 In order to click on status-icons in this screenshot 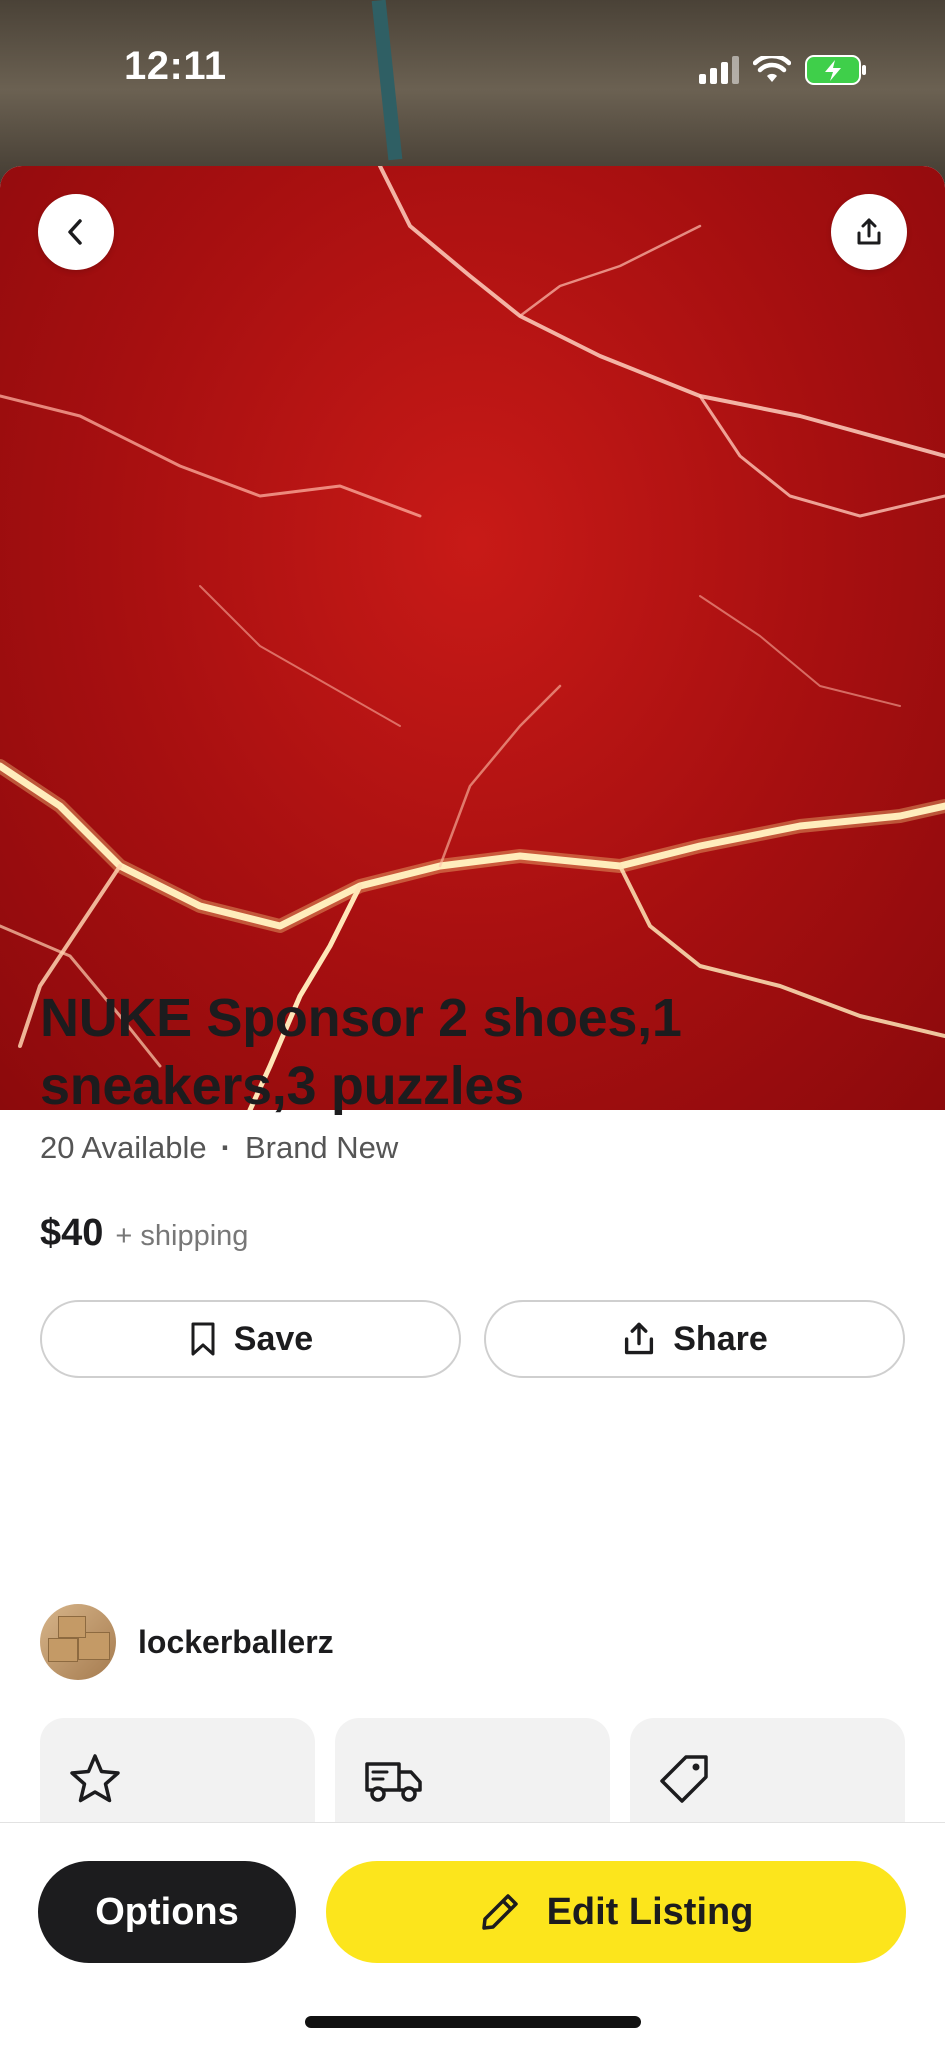, I will do `click(783, 70)`.